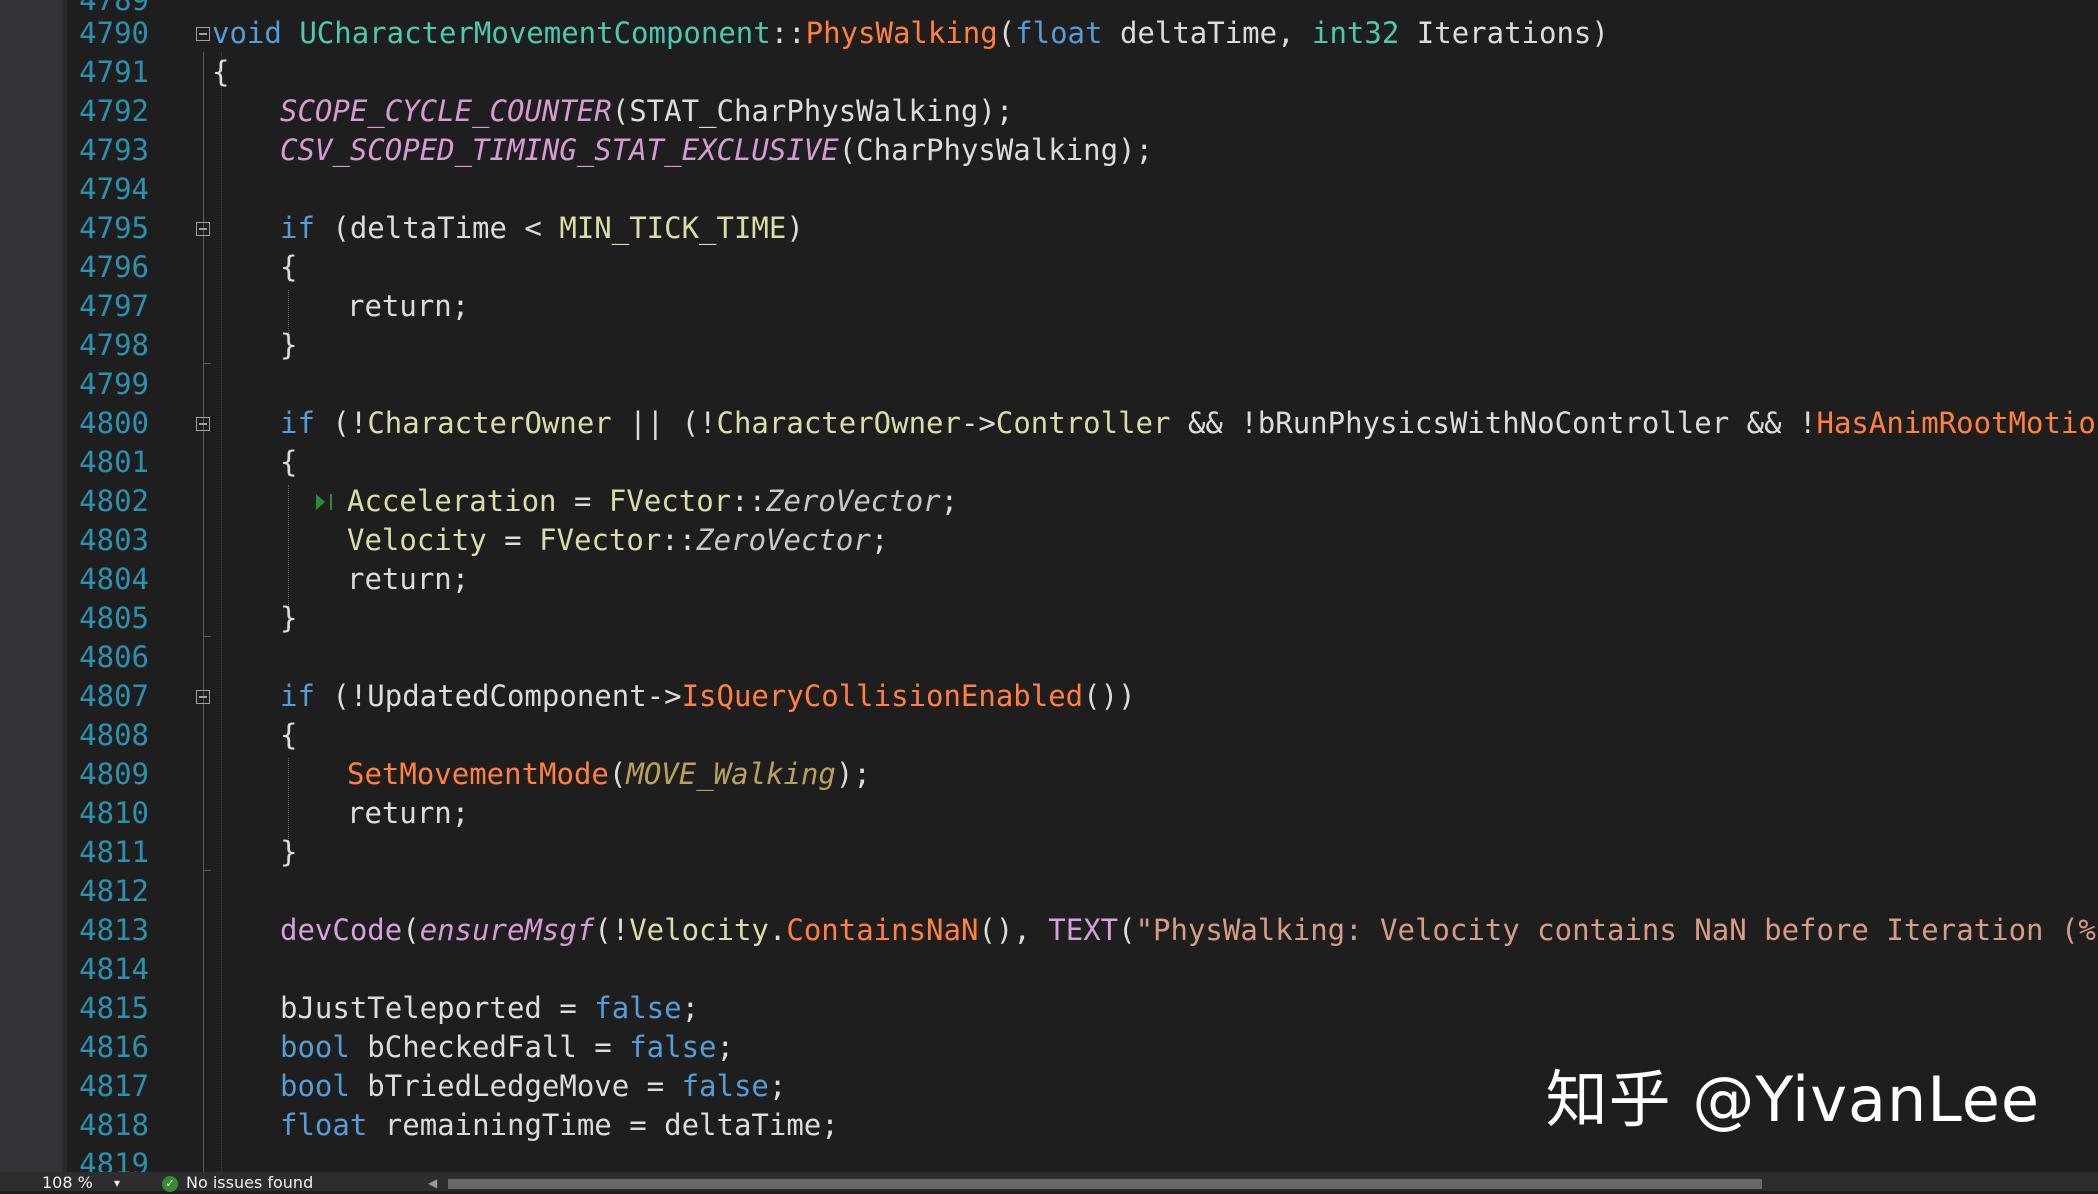 The width and height of the screenshot is (2098, 1194). I want to click on code-line-4809: SetMovementMode(MOVE_Walking);, so click(609, 774).